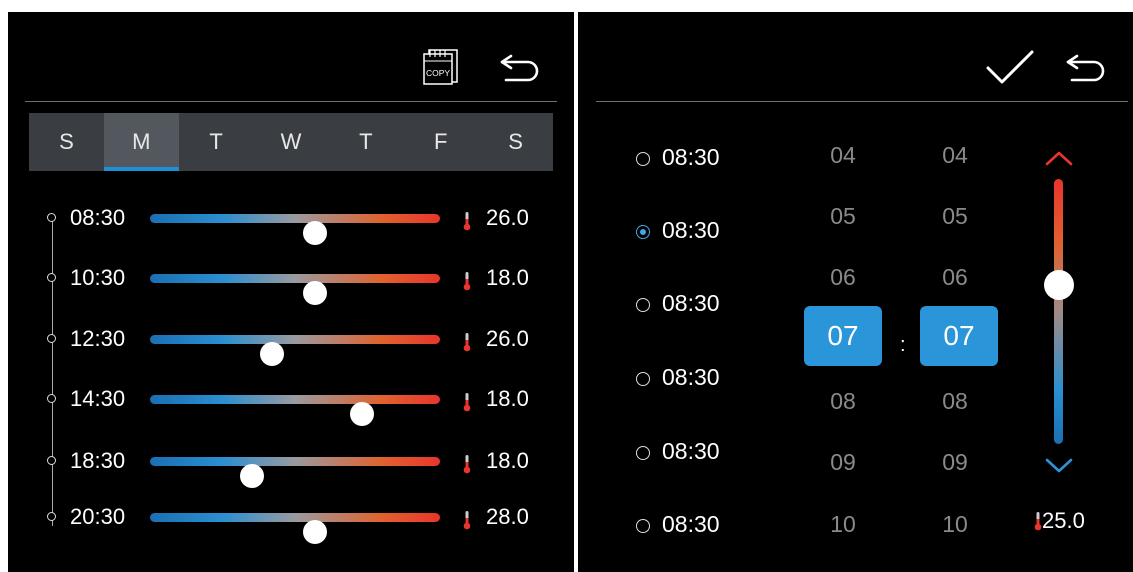 This screenshot has width=1133, height=572. What do you see at coordinates (843, 155) in the screenshot?
I see `hour-option: 04` at bounding box center [843, 155].